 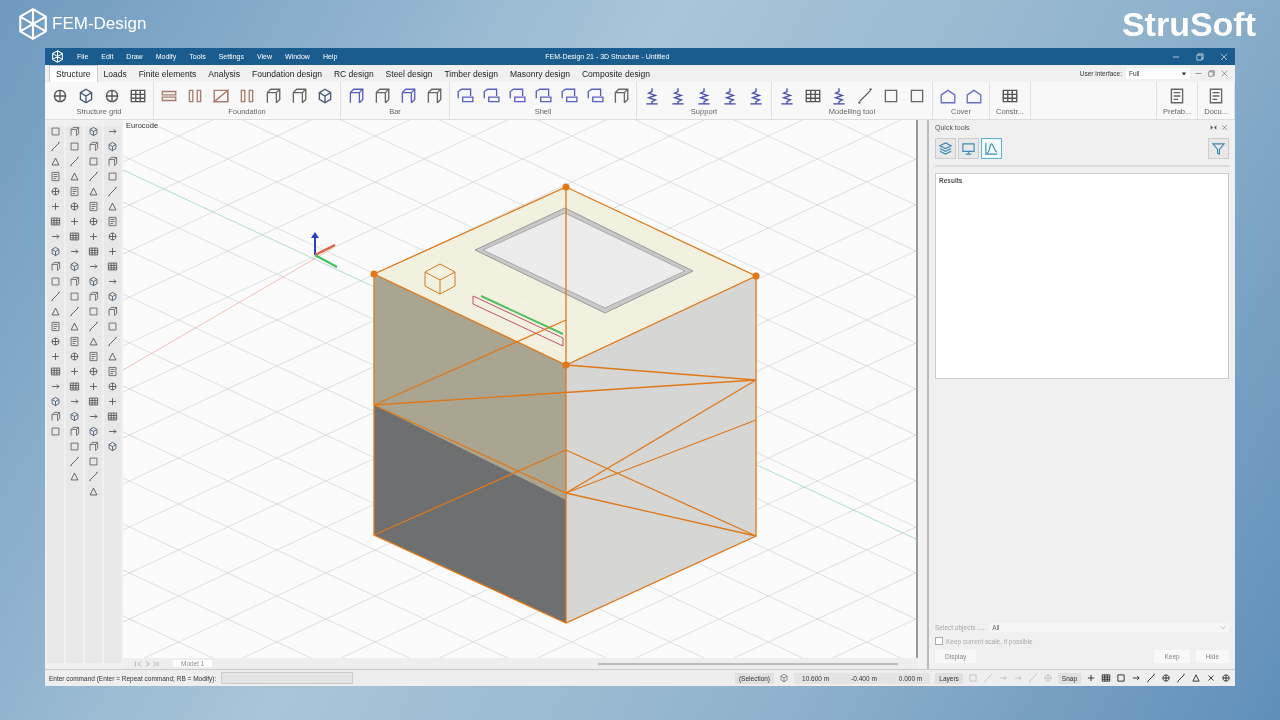 I want to click on monitor-button, so click(x=968, y=148).